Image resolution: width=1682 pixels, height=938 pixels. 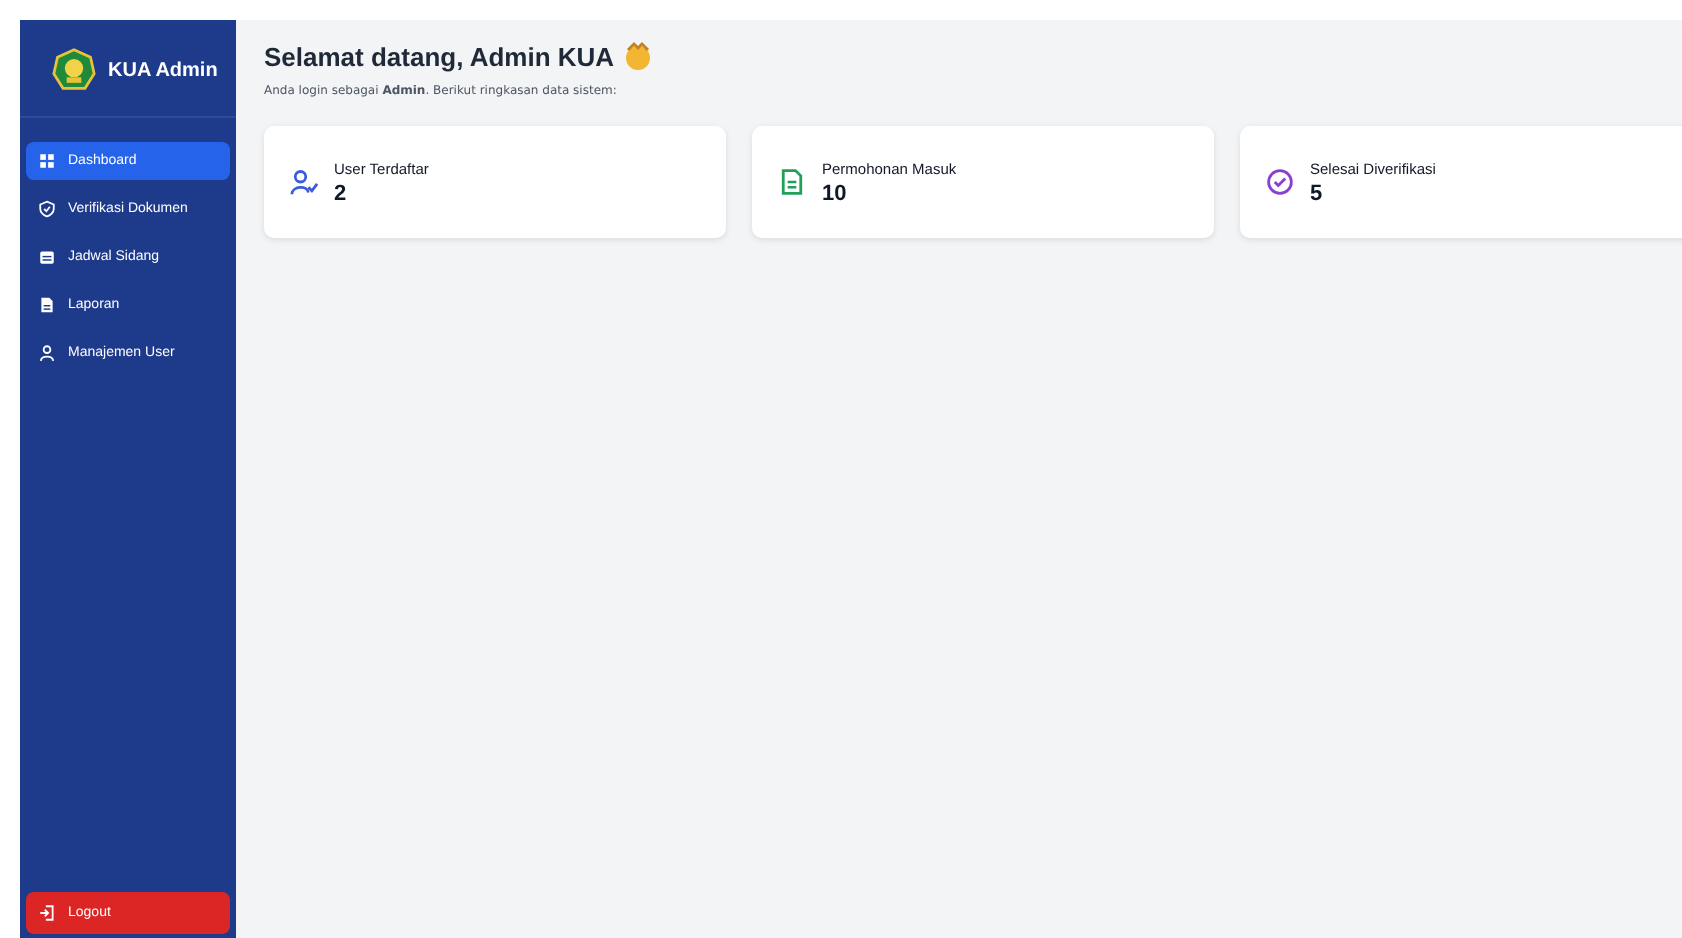 What do you see at coordinates (47, 353) in the screenshot?
I see `user-icon` at bounding box center [47, 353].